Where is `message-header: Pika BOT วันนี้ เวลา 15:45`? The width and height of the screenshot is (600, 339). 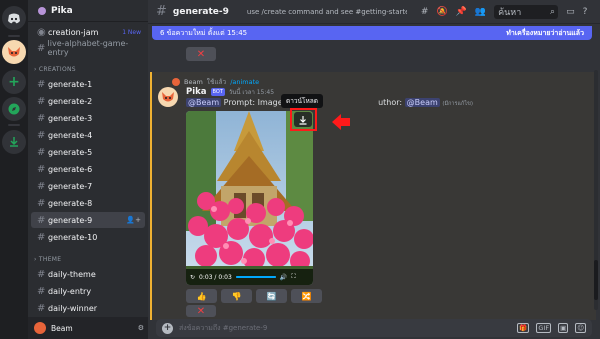 message-header: Pika BOT วันนี้ เวลา 15:45 is located at coordinates (230, 92).